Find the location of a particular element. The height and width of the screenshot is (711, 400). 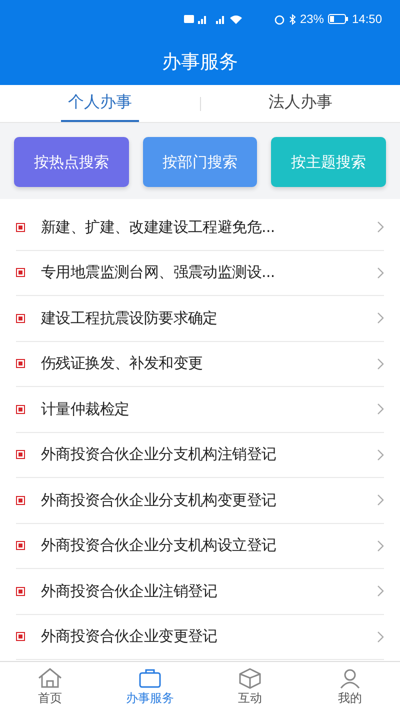

page-title: 办事服务 is located at coordinates (200, 62).